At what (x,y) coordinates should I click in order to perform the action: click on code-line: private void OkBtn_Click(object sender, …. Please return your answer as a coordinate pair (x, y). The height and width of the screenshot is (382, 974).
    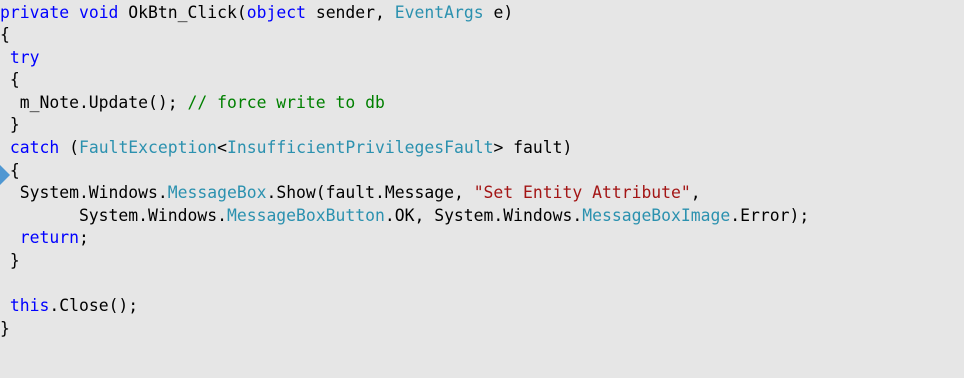
    Looking at the image, I should click on (256, 13).